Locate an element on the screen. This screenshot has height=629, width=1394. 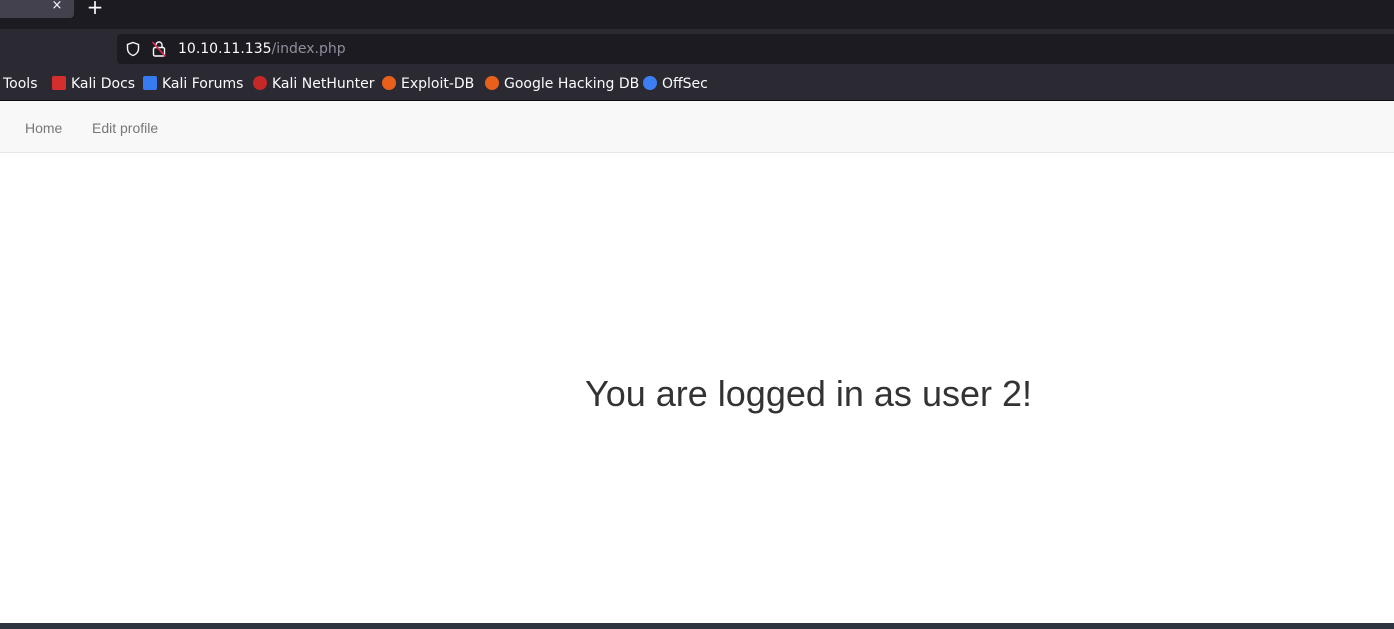
address-bar: 10.10.11.135/index.php is located at coordinates (755, 49).